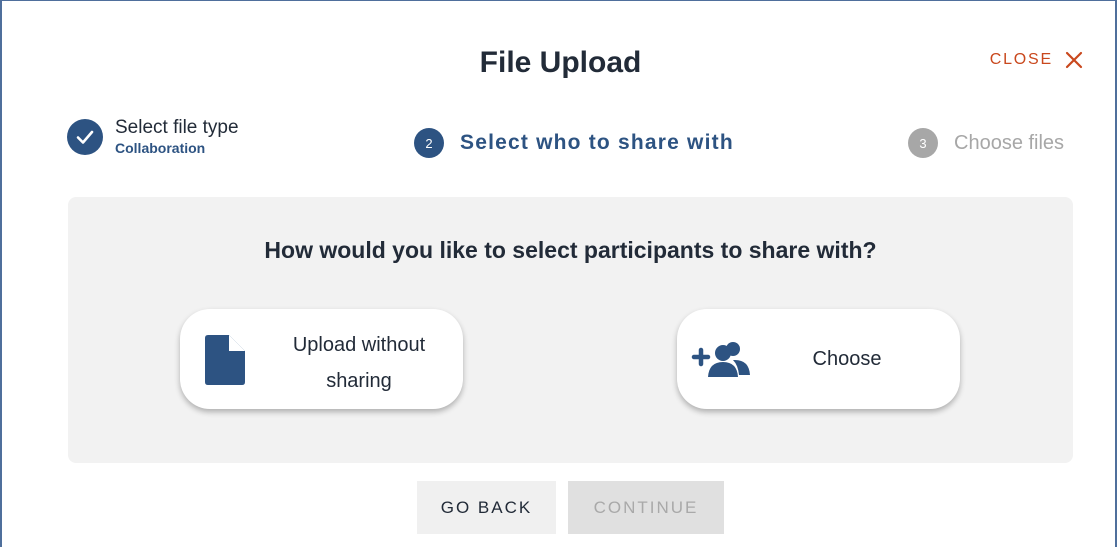 The height and width of the screenshot is (547, 1117). What do you see at coordinates (1074, 60) in the screenshot?
I see `close-icon` at bounding box center [1074, 60].